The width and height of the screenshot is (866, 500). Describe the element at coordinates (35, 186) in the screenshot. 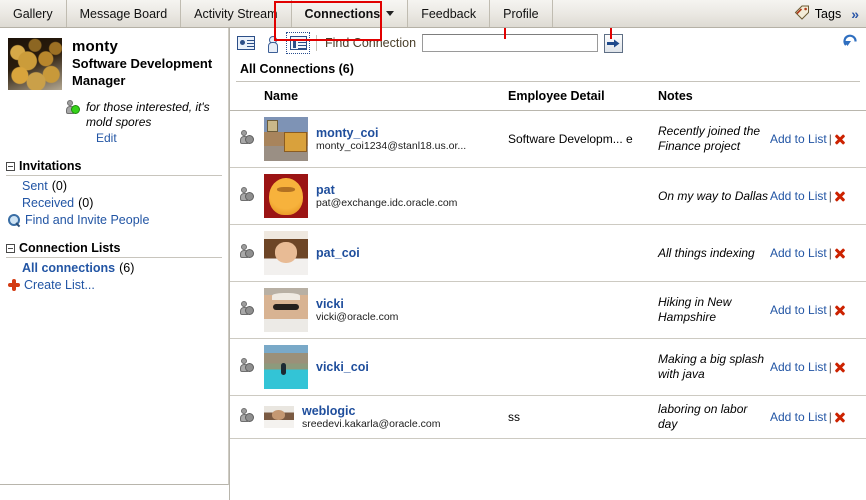

I see `sidebar-item-label: Sent` at that location.